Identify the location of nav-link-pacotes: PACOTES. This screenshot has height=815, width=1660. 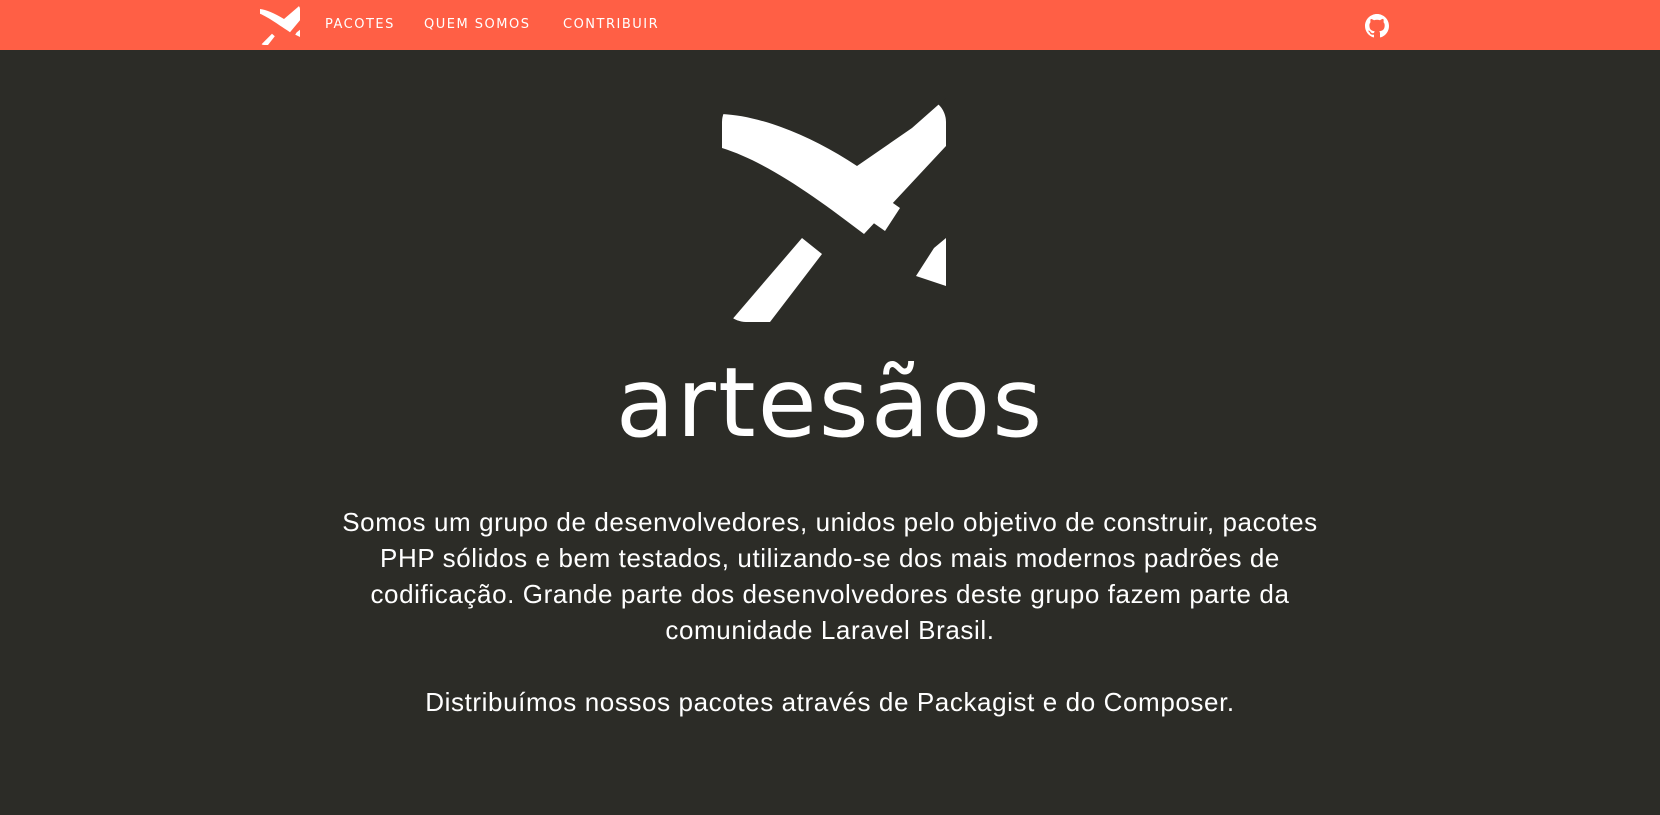
(360, 25).